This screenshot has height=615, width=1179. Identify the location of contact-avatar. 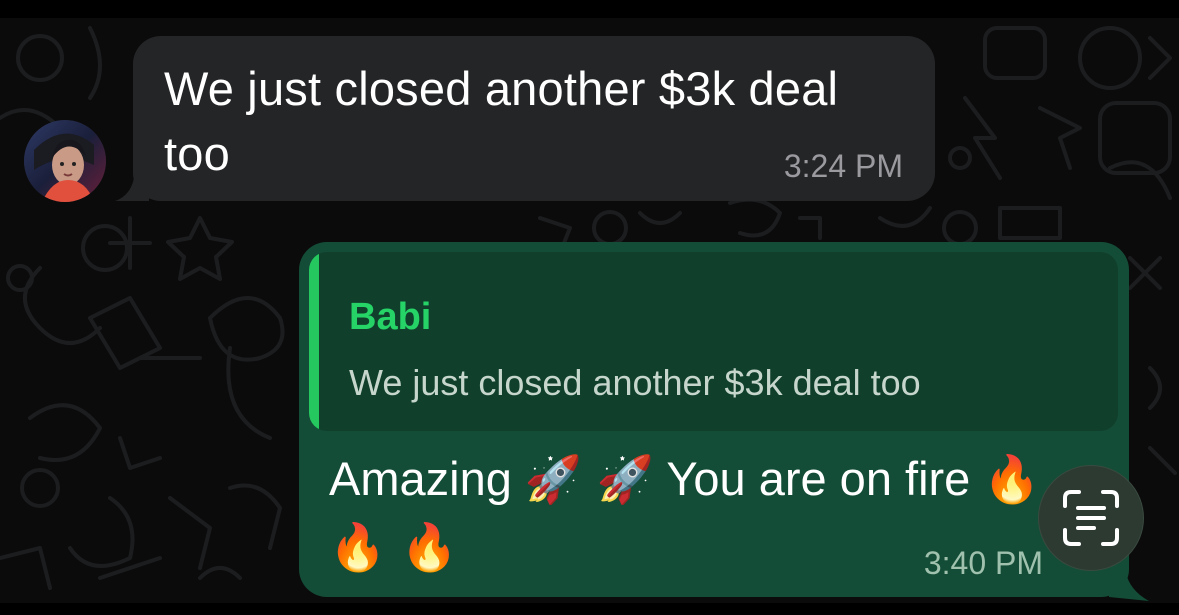
(65, 161).